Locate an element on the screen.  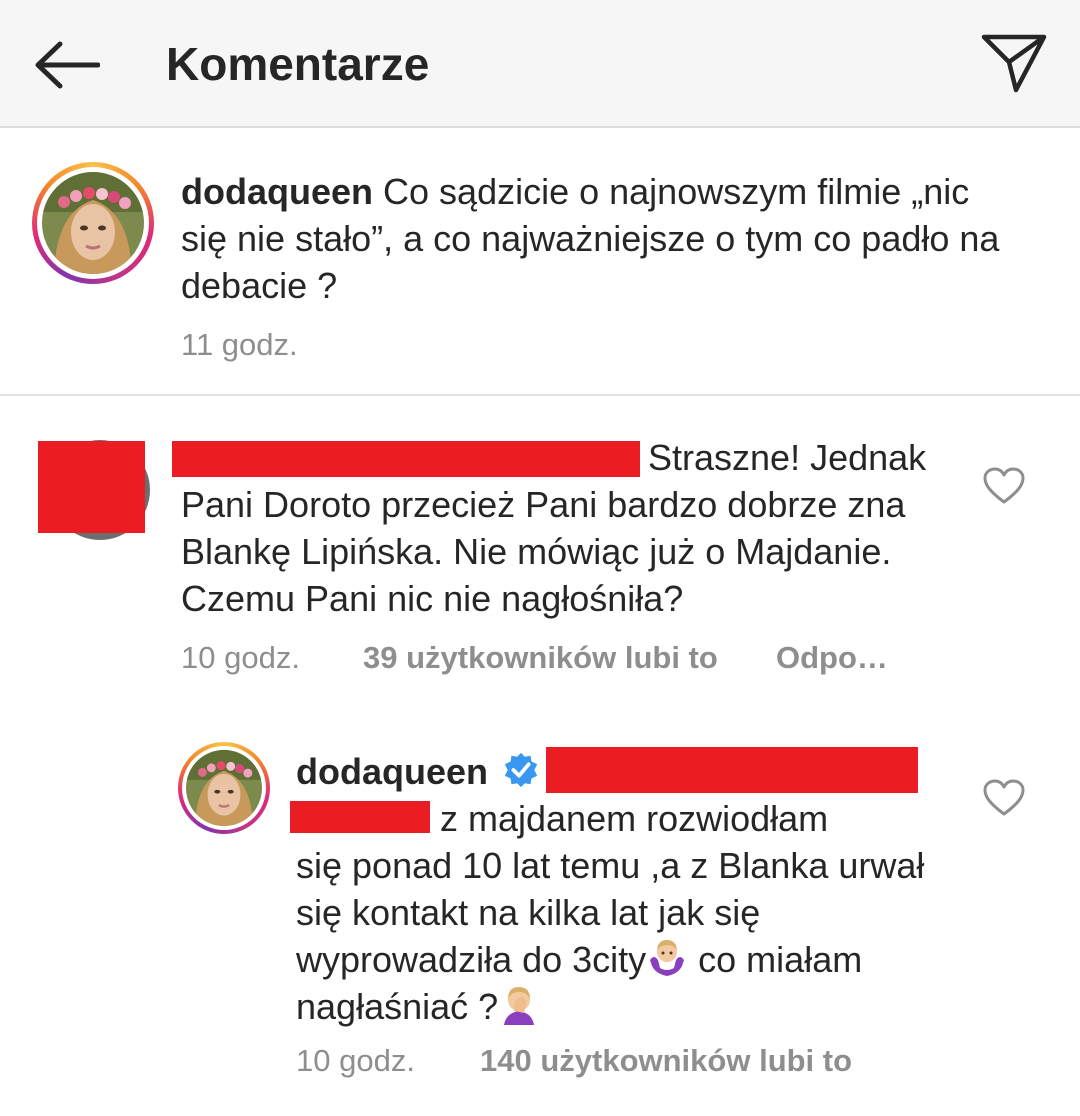
share-button is located at coordinates (1014, 63).